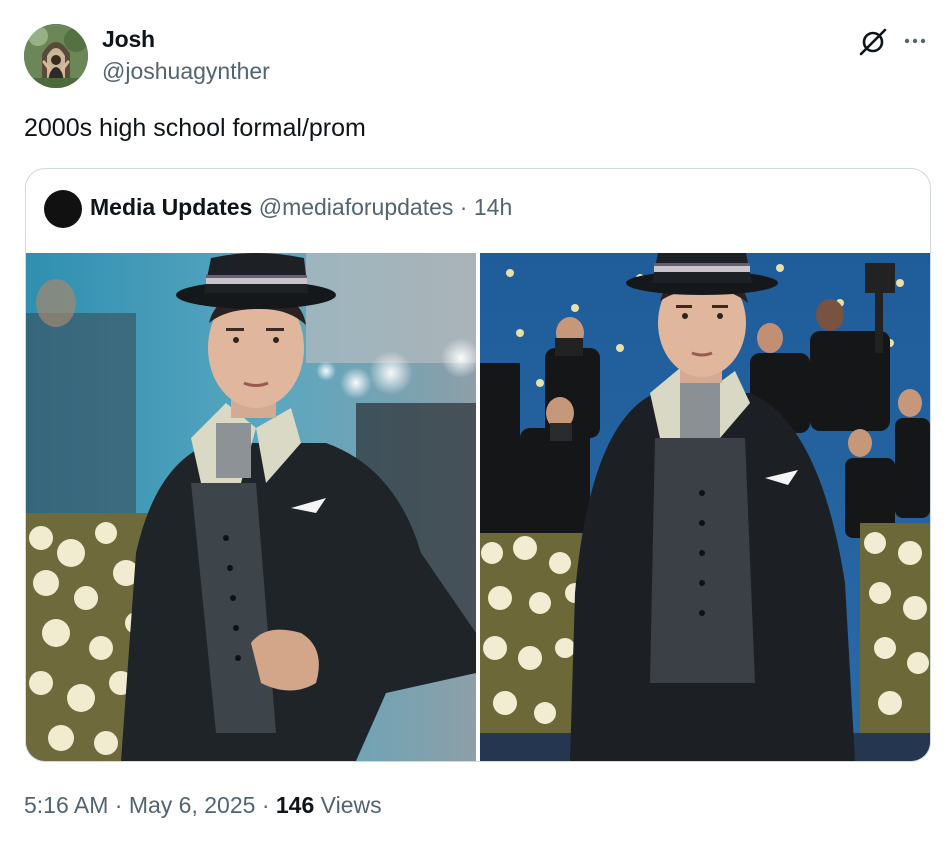 The width and height of the screenshot is (948, 842). I want to click on more-icon, so click(915, 41).